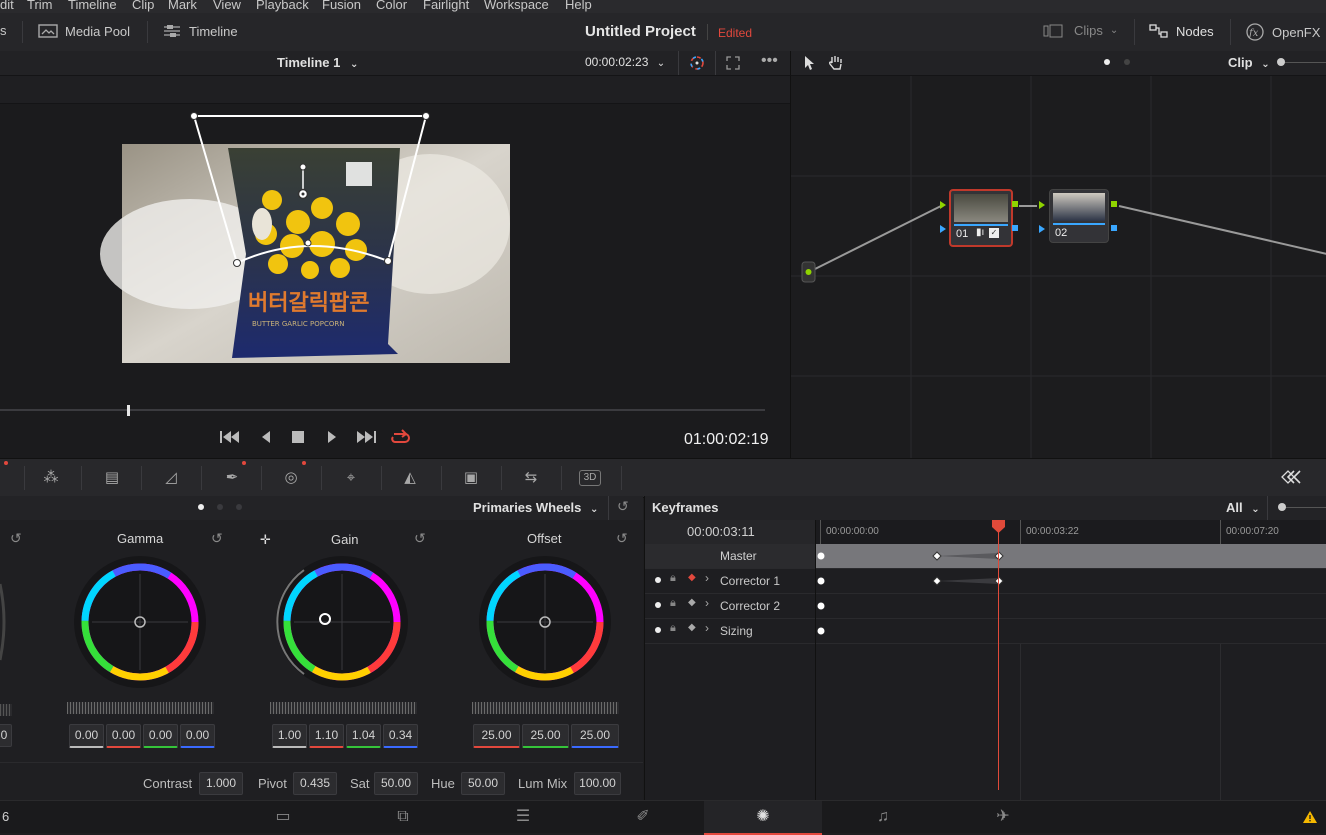 The height and width of the screenshot is (835, 1326). I want to click on contrast-value: 1.000, so click(221, 783).